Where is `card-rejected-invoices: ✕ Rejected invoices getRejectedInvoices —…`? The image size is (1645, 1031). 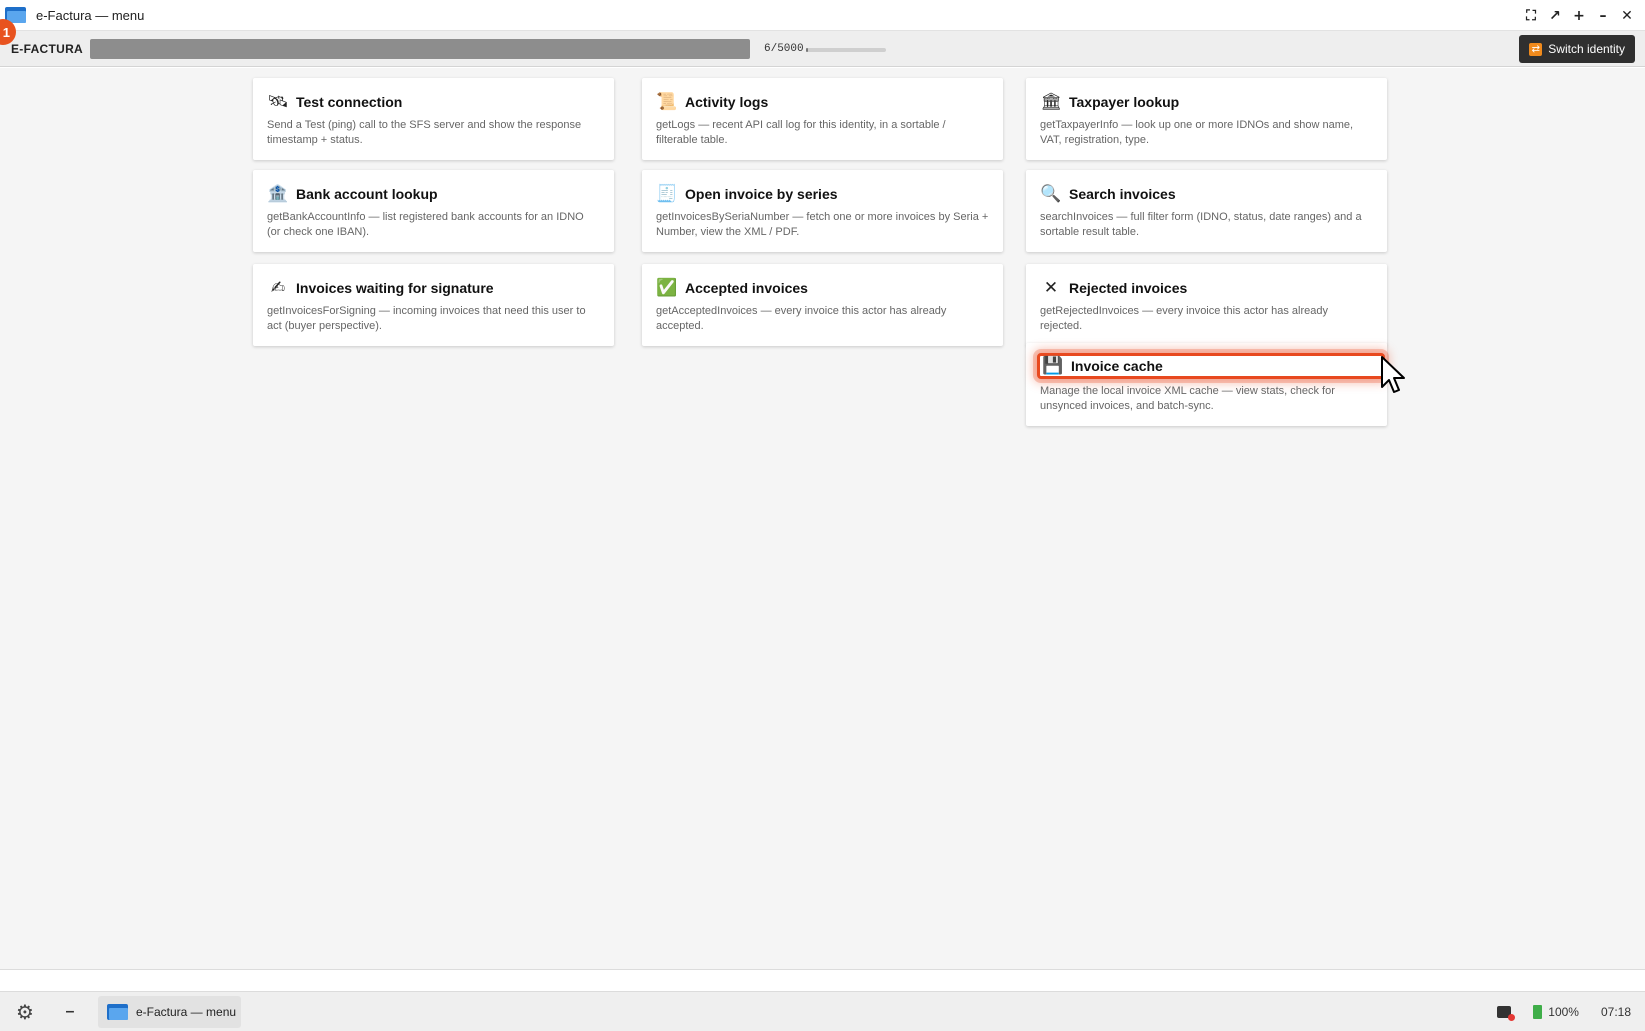
card-rejected-invoices: ✕ Rejected invoices getRejectedInvoices —… is located at coordinates (1206, 305).